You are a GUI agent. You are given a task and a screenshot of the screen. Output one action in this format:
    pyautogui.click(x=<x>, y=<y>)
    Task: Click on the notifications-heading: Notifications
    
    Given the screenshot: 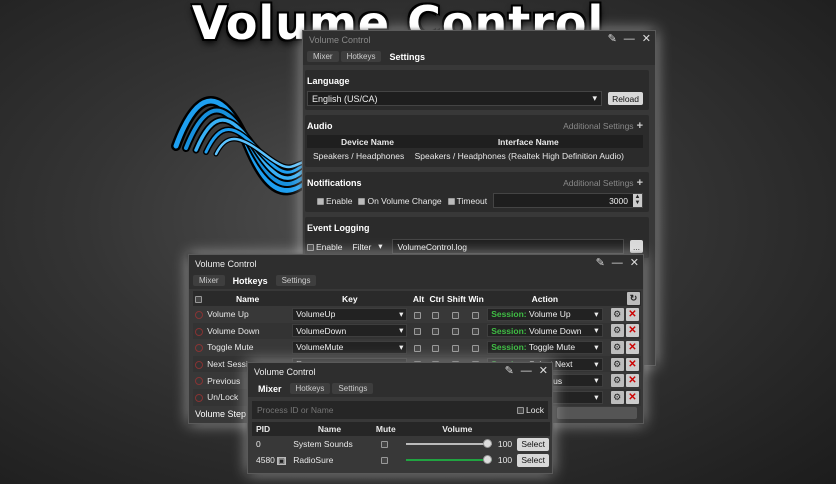 What is the action you would take?
    pyautogui.click(x=334, y=182)
    